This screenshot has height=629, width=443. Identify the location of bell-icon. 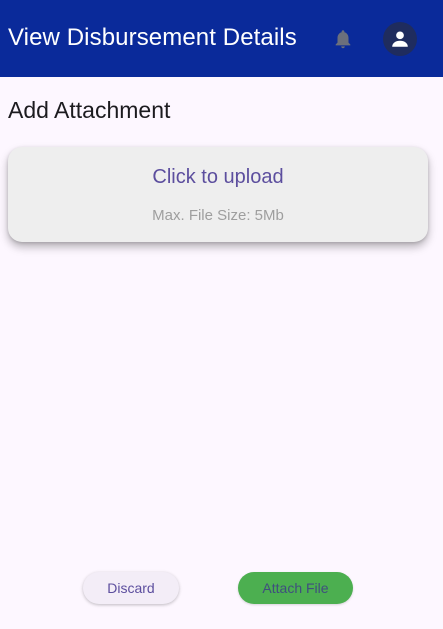
(343, 39).